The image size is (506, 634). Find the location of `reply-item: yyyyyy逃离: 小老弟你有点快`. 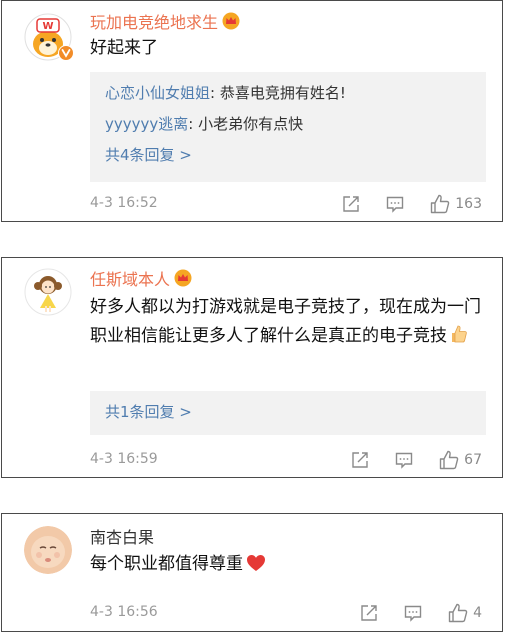

reply-item: yyyyyy逃离: 小老弟你有点快 is located at coordinates (288, 124).